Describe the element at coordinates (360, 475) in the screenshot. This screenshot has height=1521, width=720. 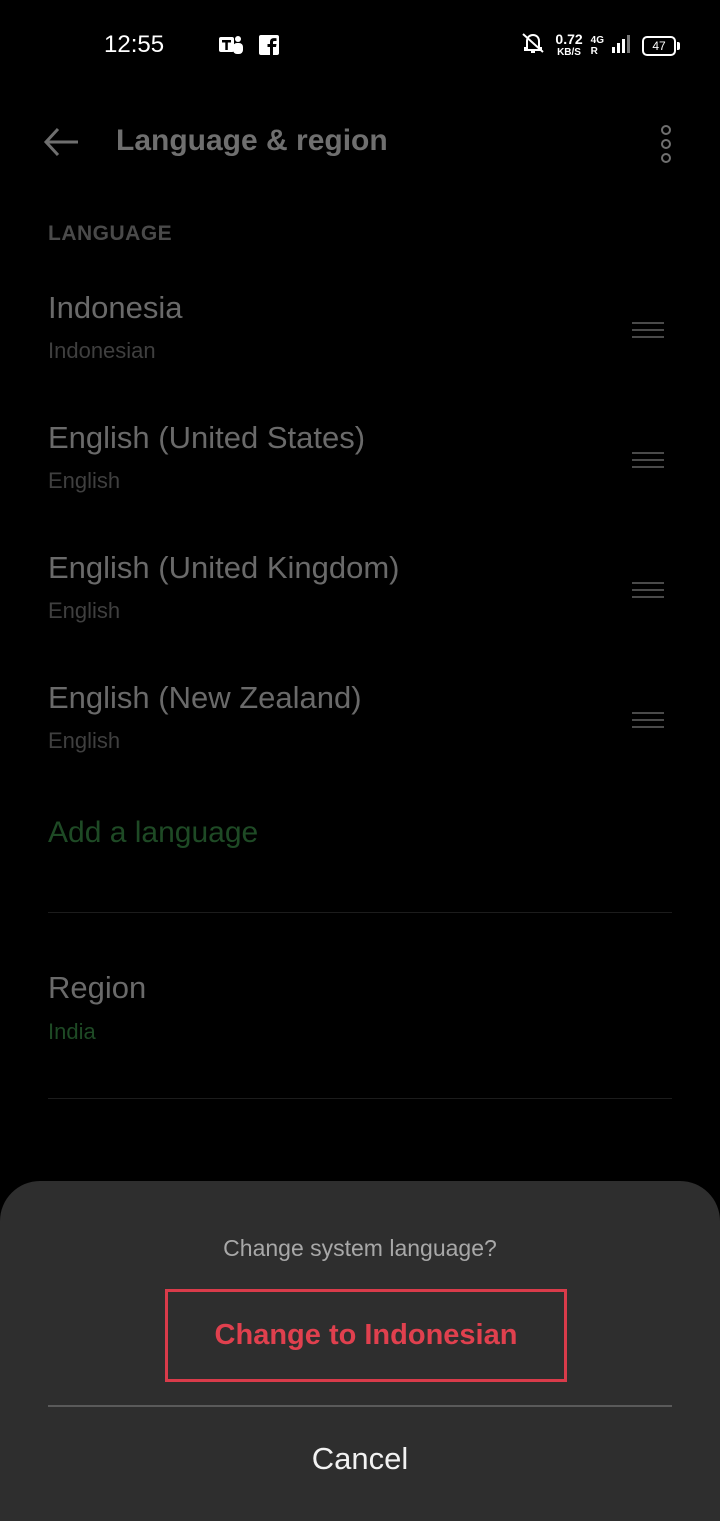
I see `language-item-english-us: English (United States) English` at that location.